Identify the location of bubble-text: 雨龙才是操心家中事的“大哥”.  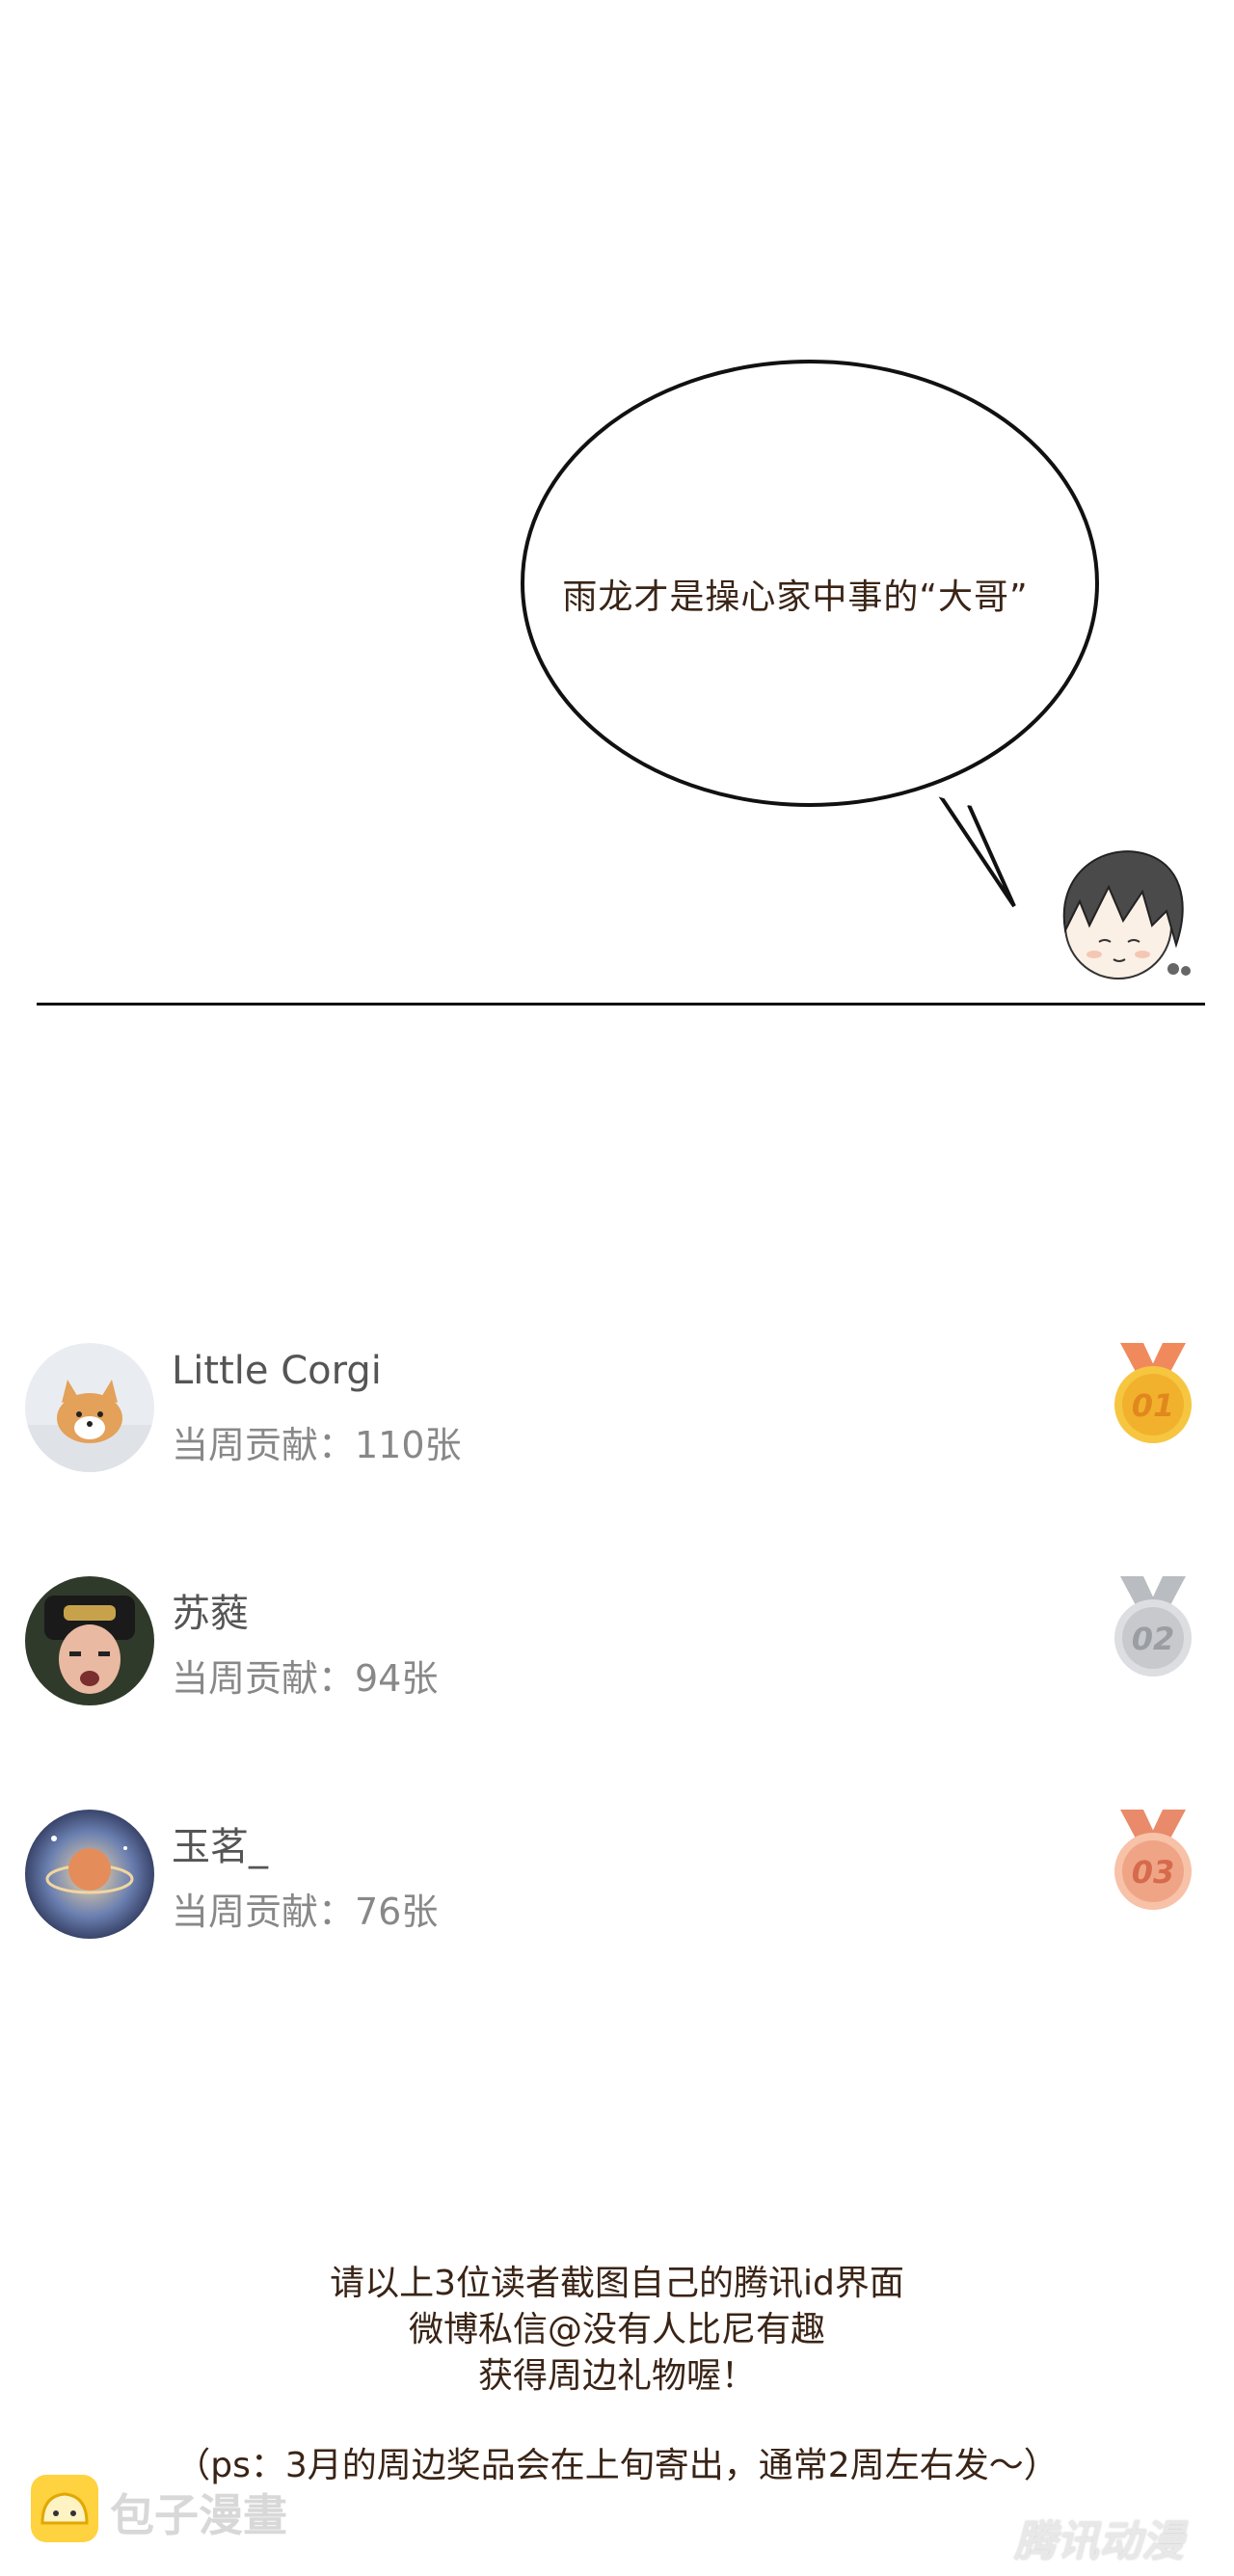
(795, 597).